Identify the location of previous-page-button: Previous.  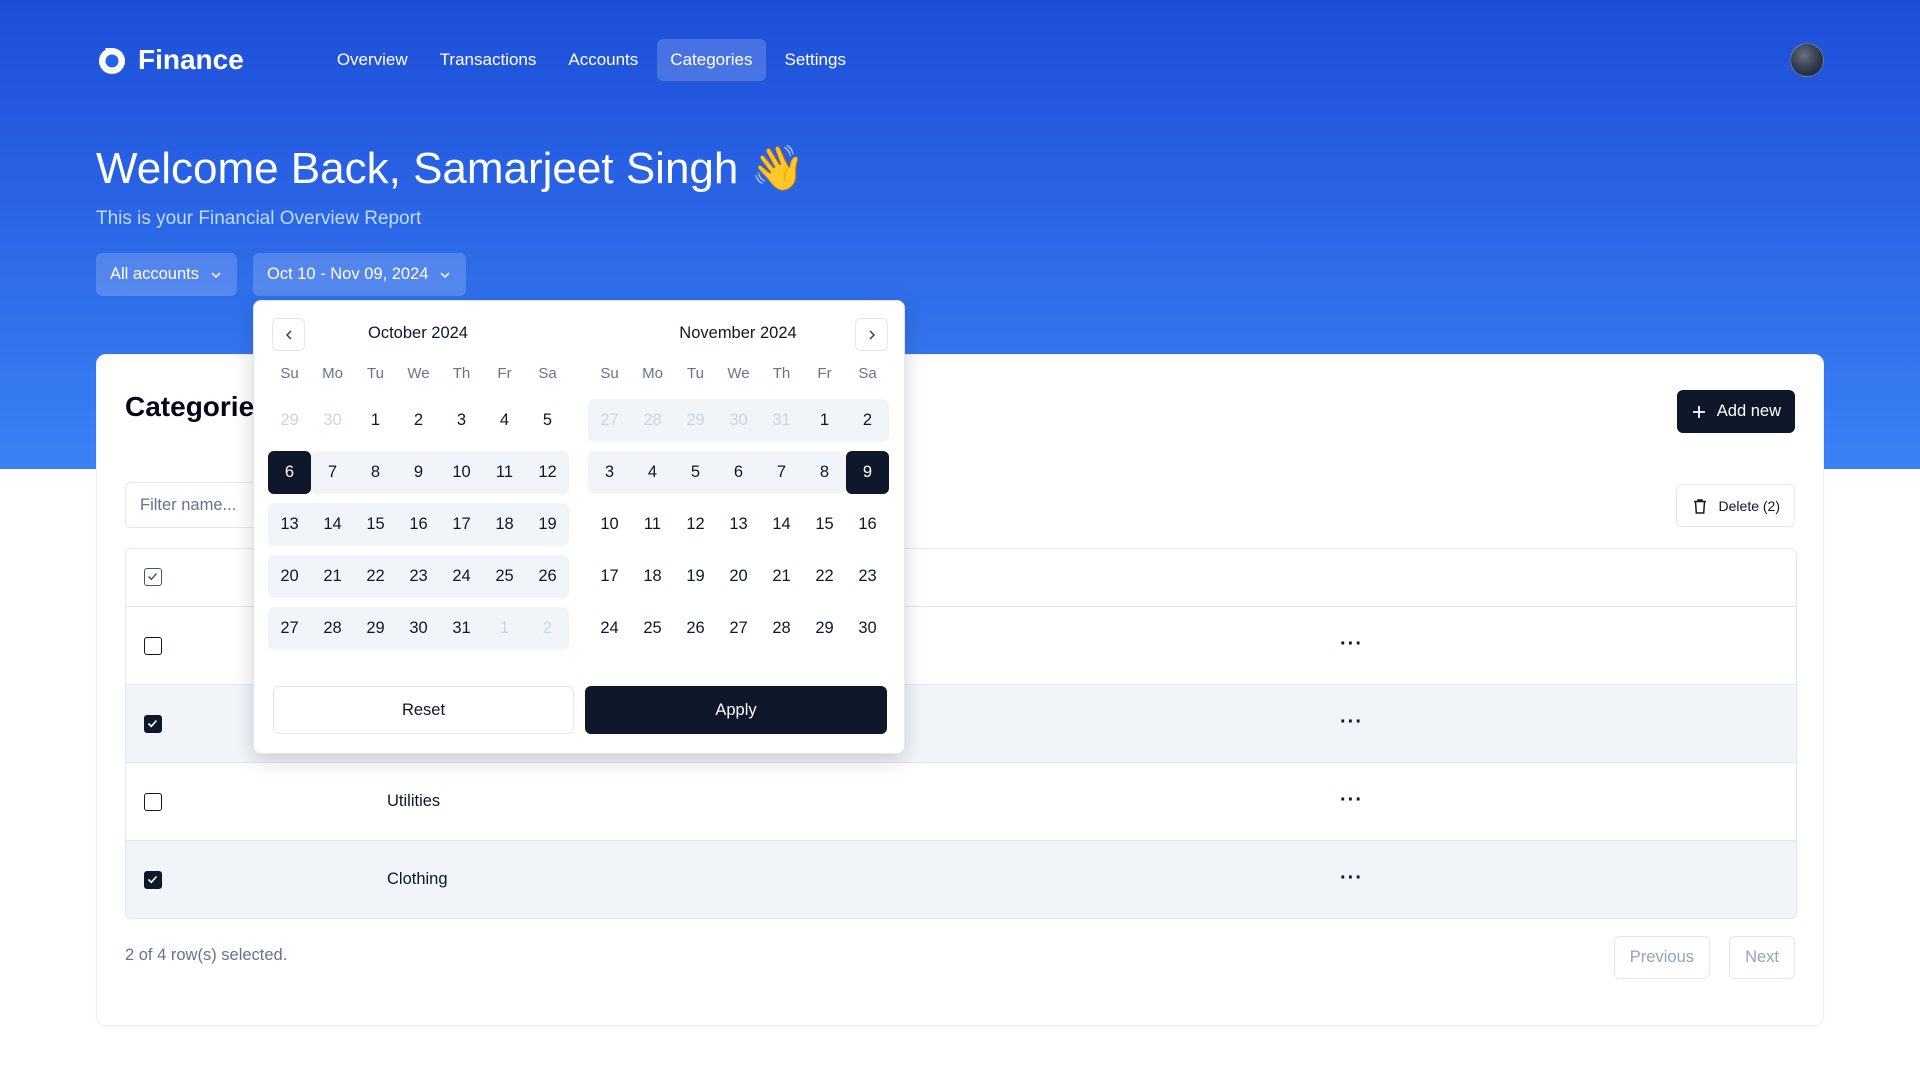
(1661, 957).